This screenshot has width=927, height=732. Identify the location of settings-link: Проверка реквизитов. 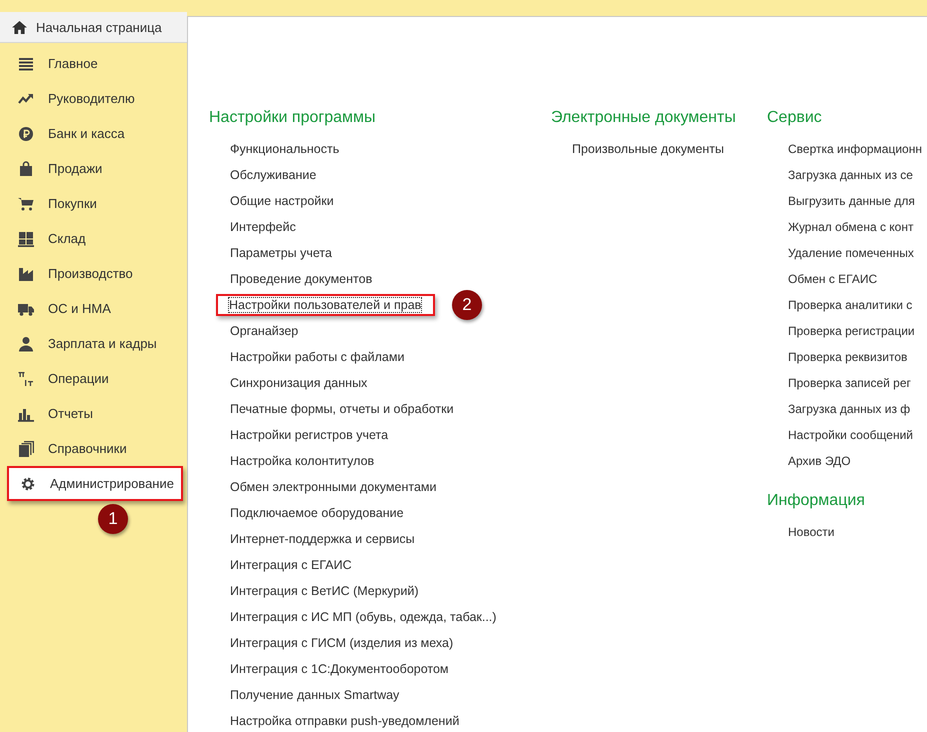
(848, 357).